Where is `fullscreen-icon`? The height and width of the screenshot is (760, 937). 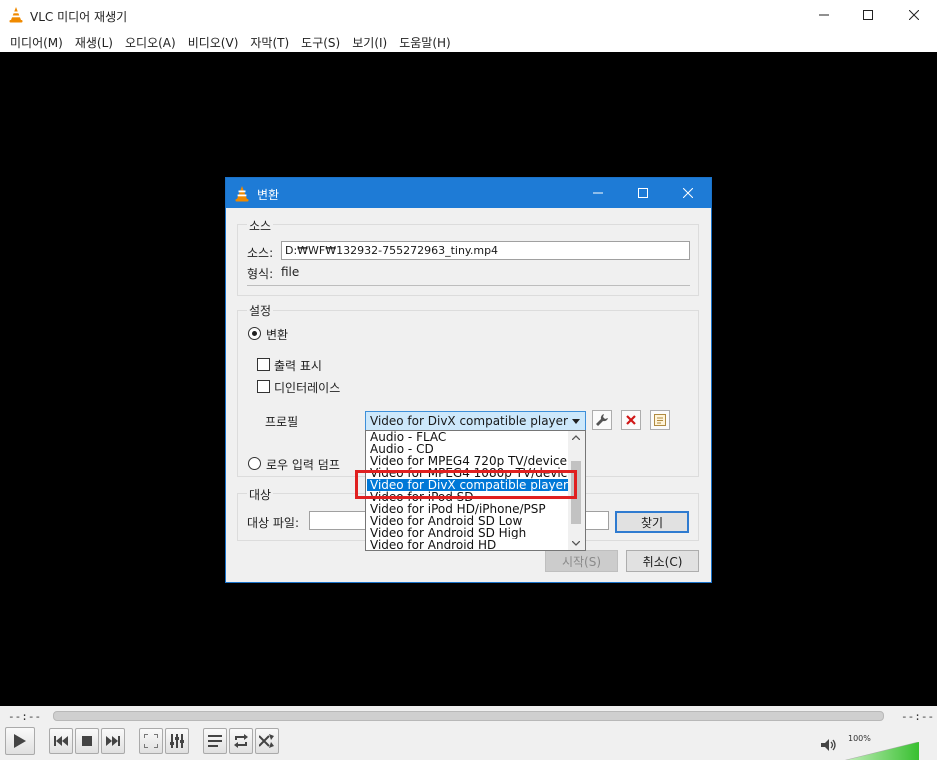
fullscreen-icon is located at coordinates (151, 741).